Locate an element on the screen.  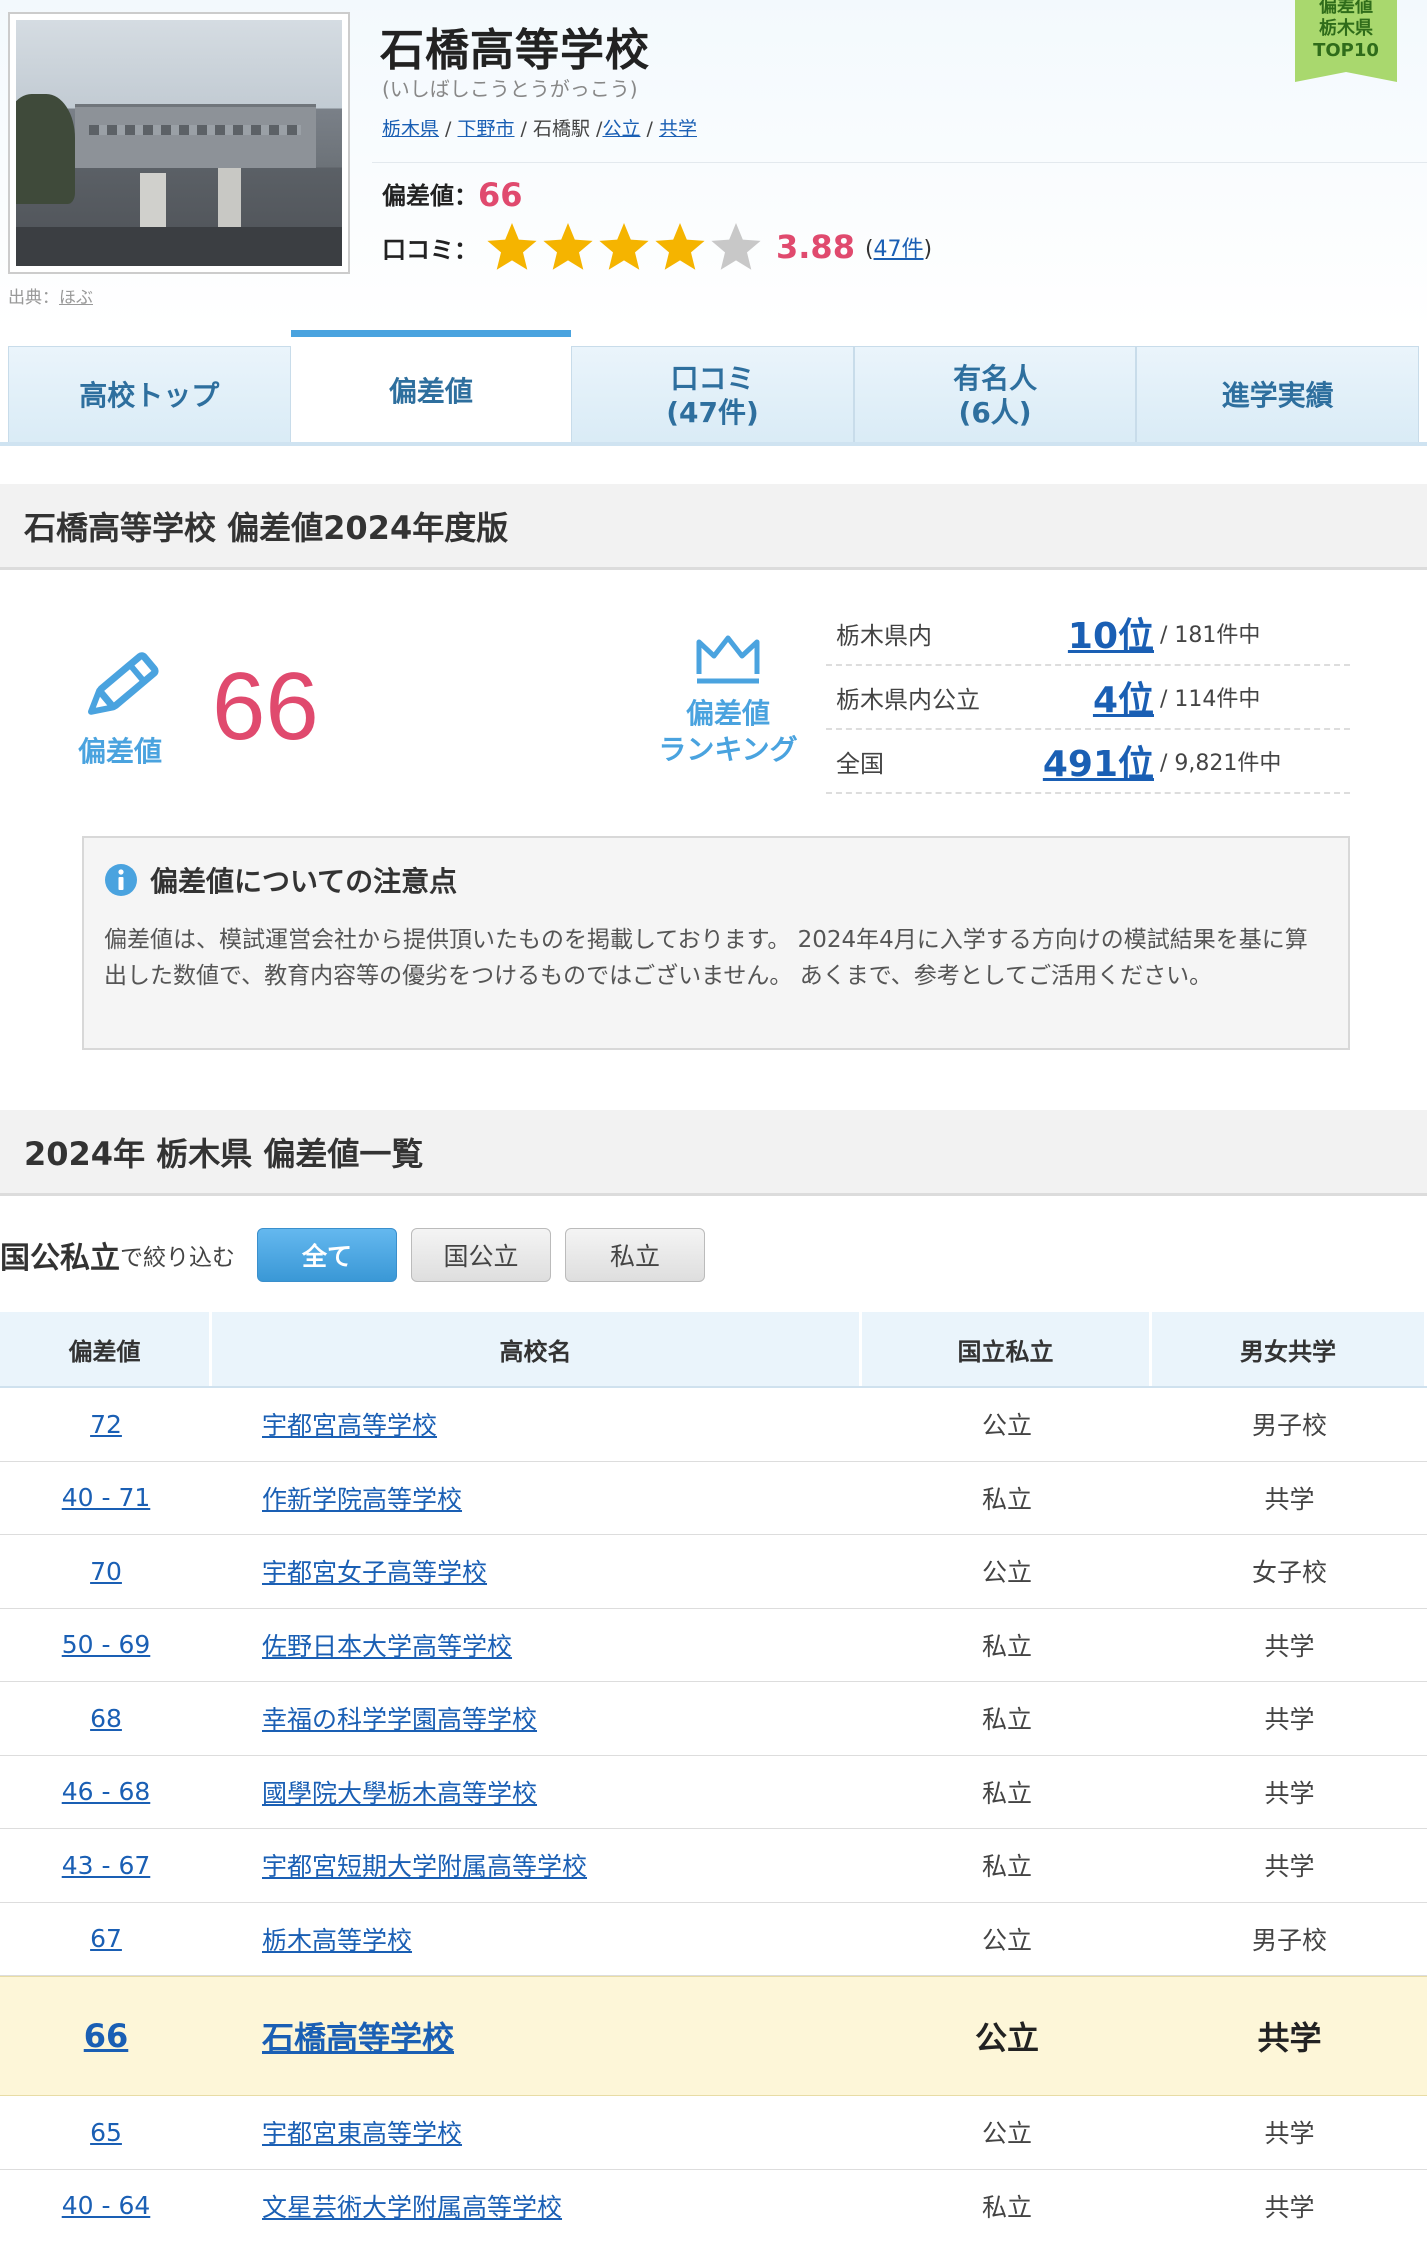
table-row: 43 - 67 宇都宮短期大学附属高等学校 私立 共学 is located at coordinates (713, 1866).